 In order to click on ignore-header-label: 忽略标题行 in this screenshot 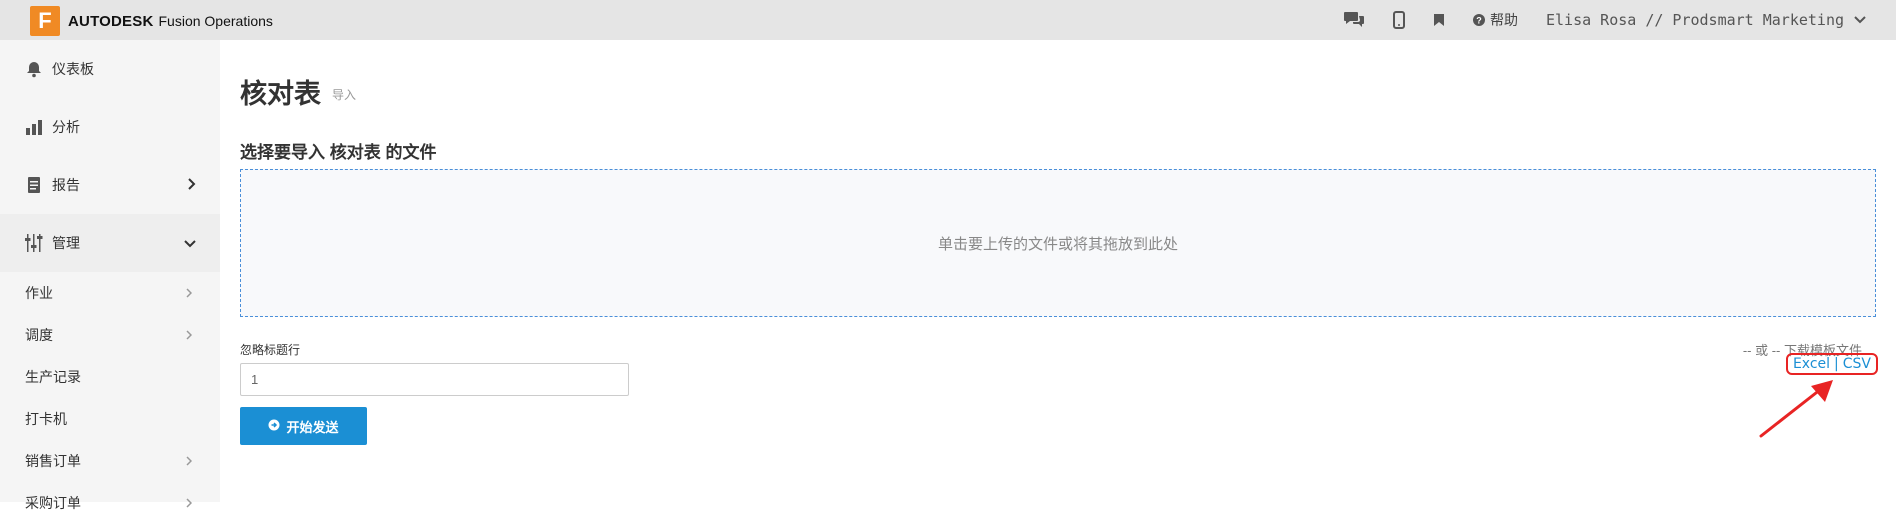, I will do `click(270, 350)`.